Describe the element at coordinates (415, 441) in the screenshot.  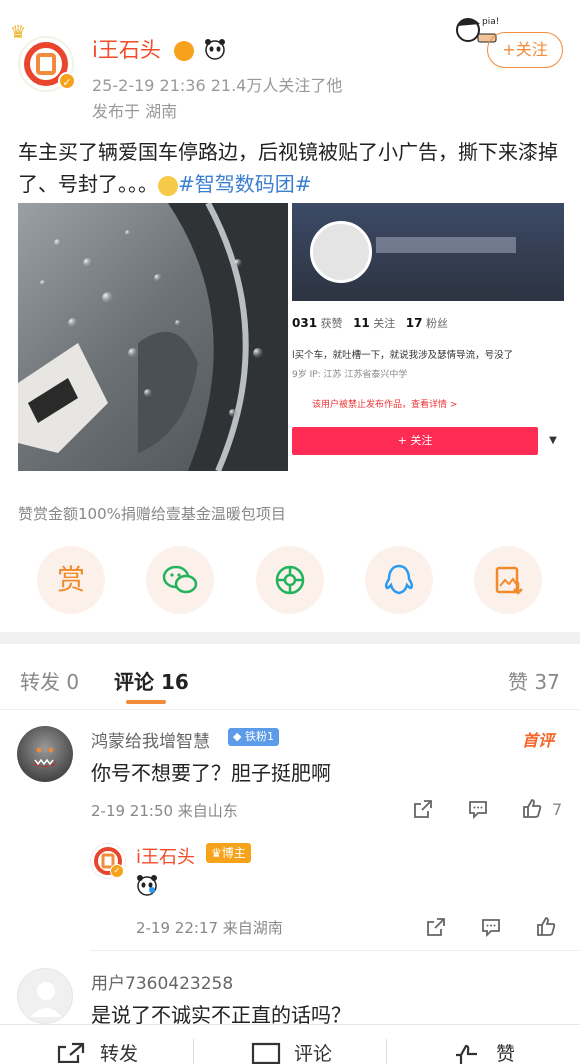
I see `profile-follow-button: + 关注` at that location.